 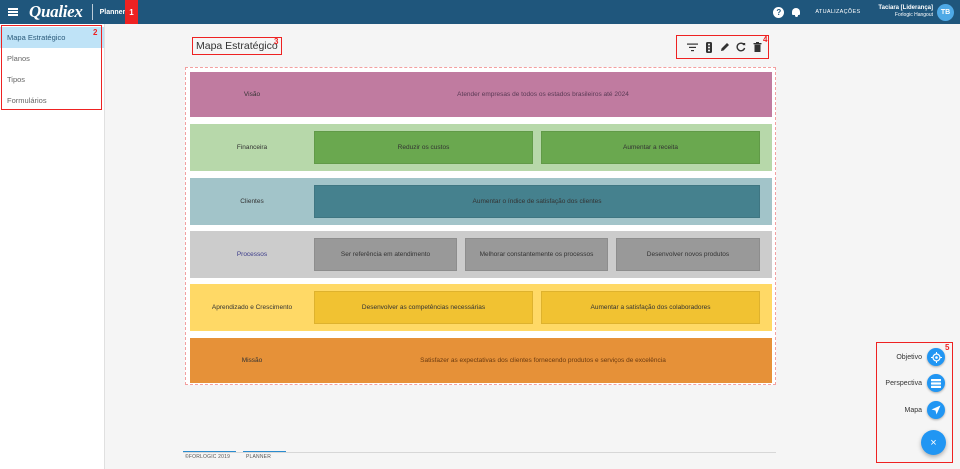 What do you see at coordinates (765, 39) in the screenshot?
I see `annotation-label-4: 4` at bounding box center [765, 39].